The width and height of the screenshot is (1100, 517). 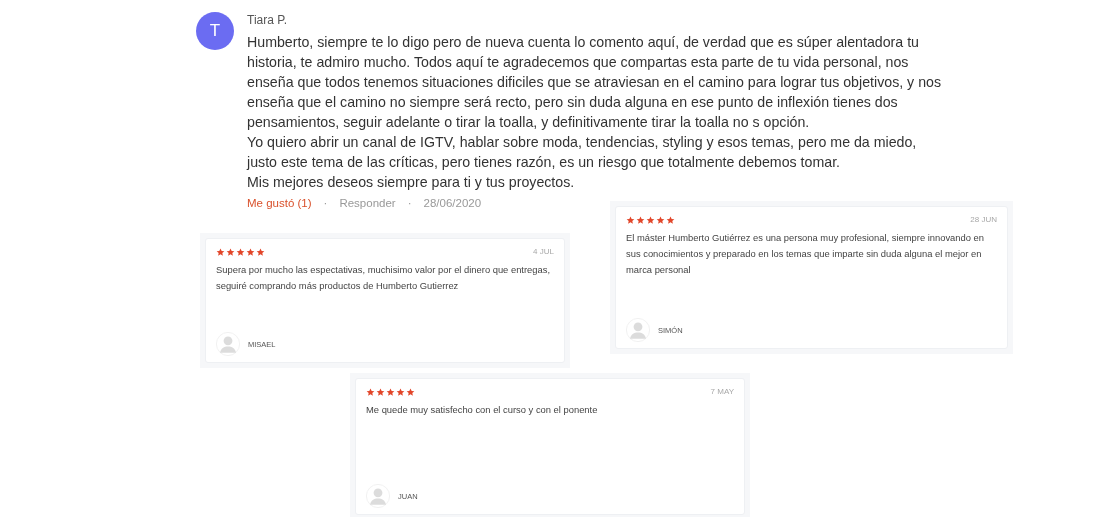 I want to click on comment-text: Mis mejores deseos siempre para ti y tus proyectos., so click(x=411, y=182).